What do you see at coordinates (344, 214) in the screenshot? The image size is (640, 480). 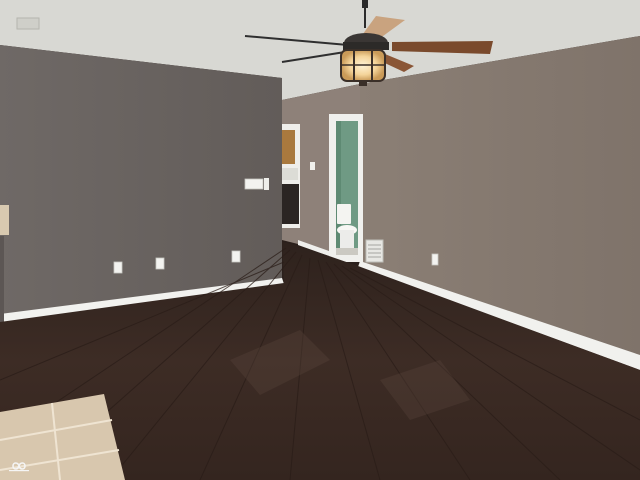 I see `toilet-tank` at bounding box center [344, 214].